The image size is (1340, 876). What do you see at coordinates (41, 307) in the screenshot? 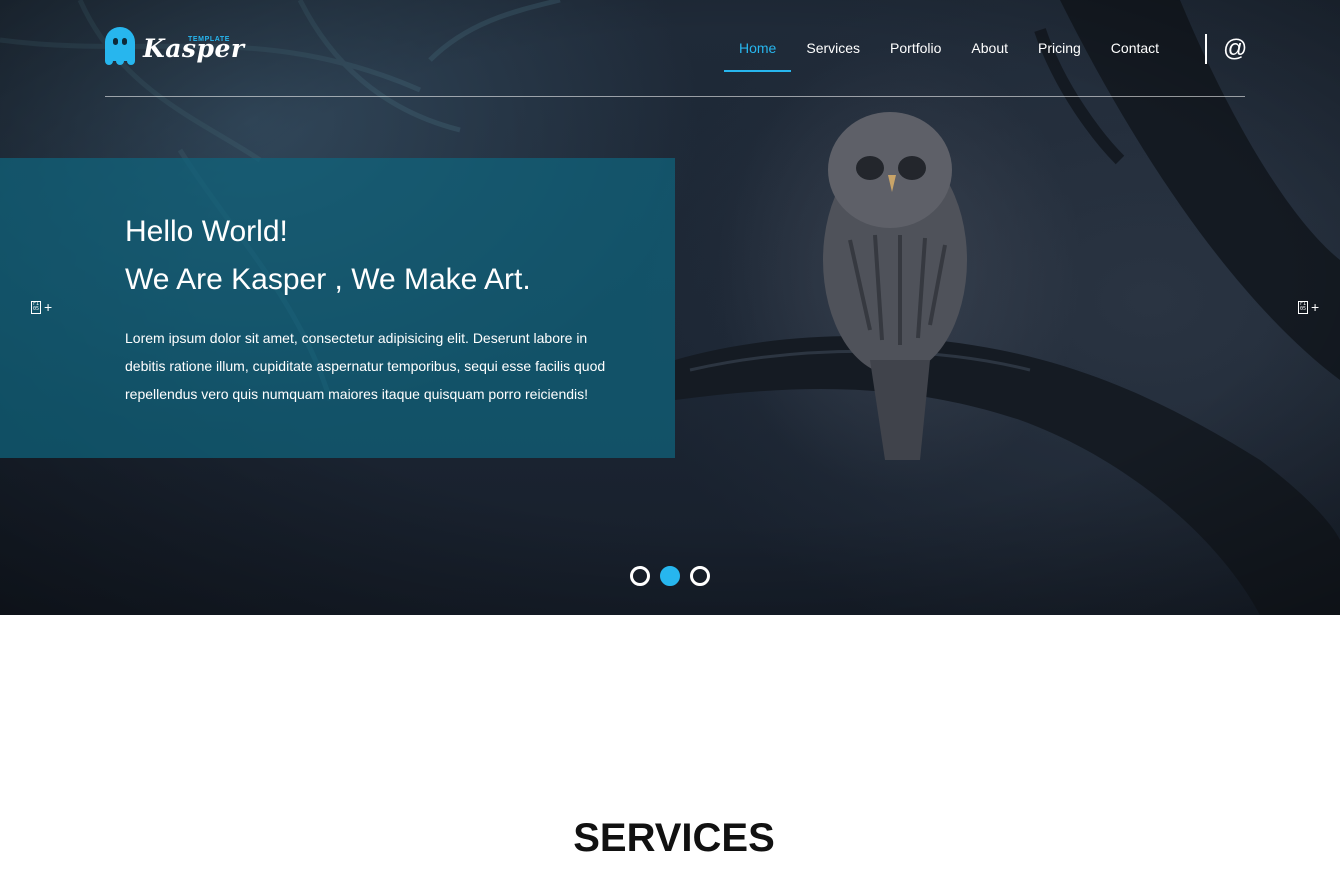
I see `slider-prev-button: F1 05 +` at bounding box center [41, 307].